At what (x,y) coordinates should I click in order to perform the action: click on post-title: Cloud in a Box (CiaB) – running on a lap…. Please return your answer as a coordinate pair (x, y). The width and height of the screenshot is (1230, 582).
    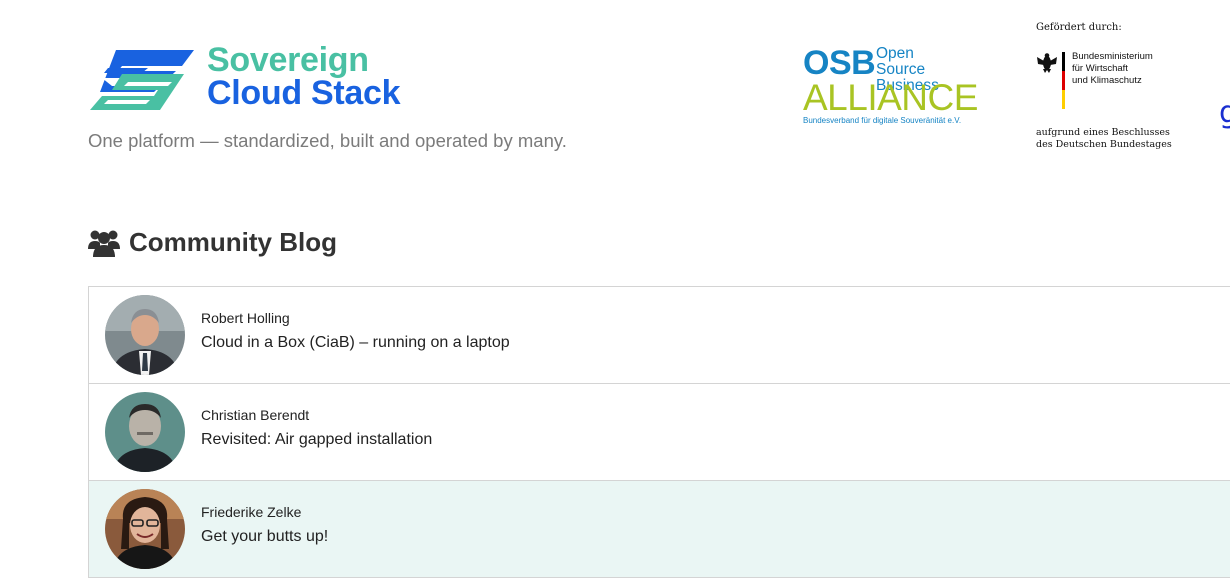
    Looking at the image, I should click on (355, 343).